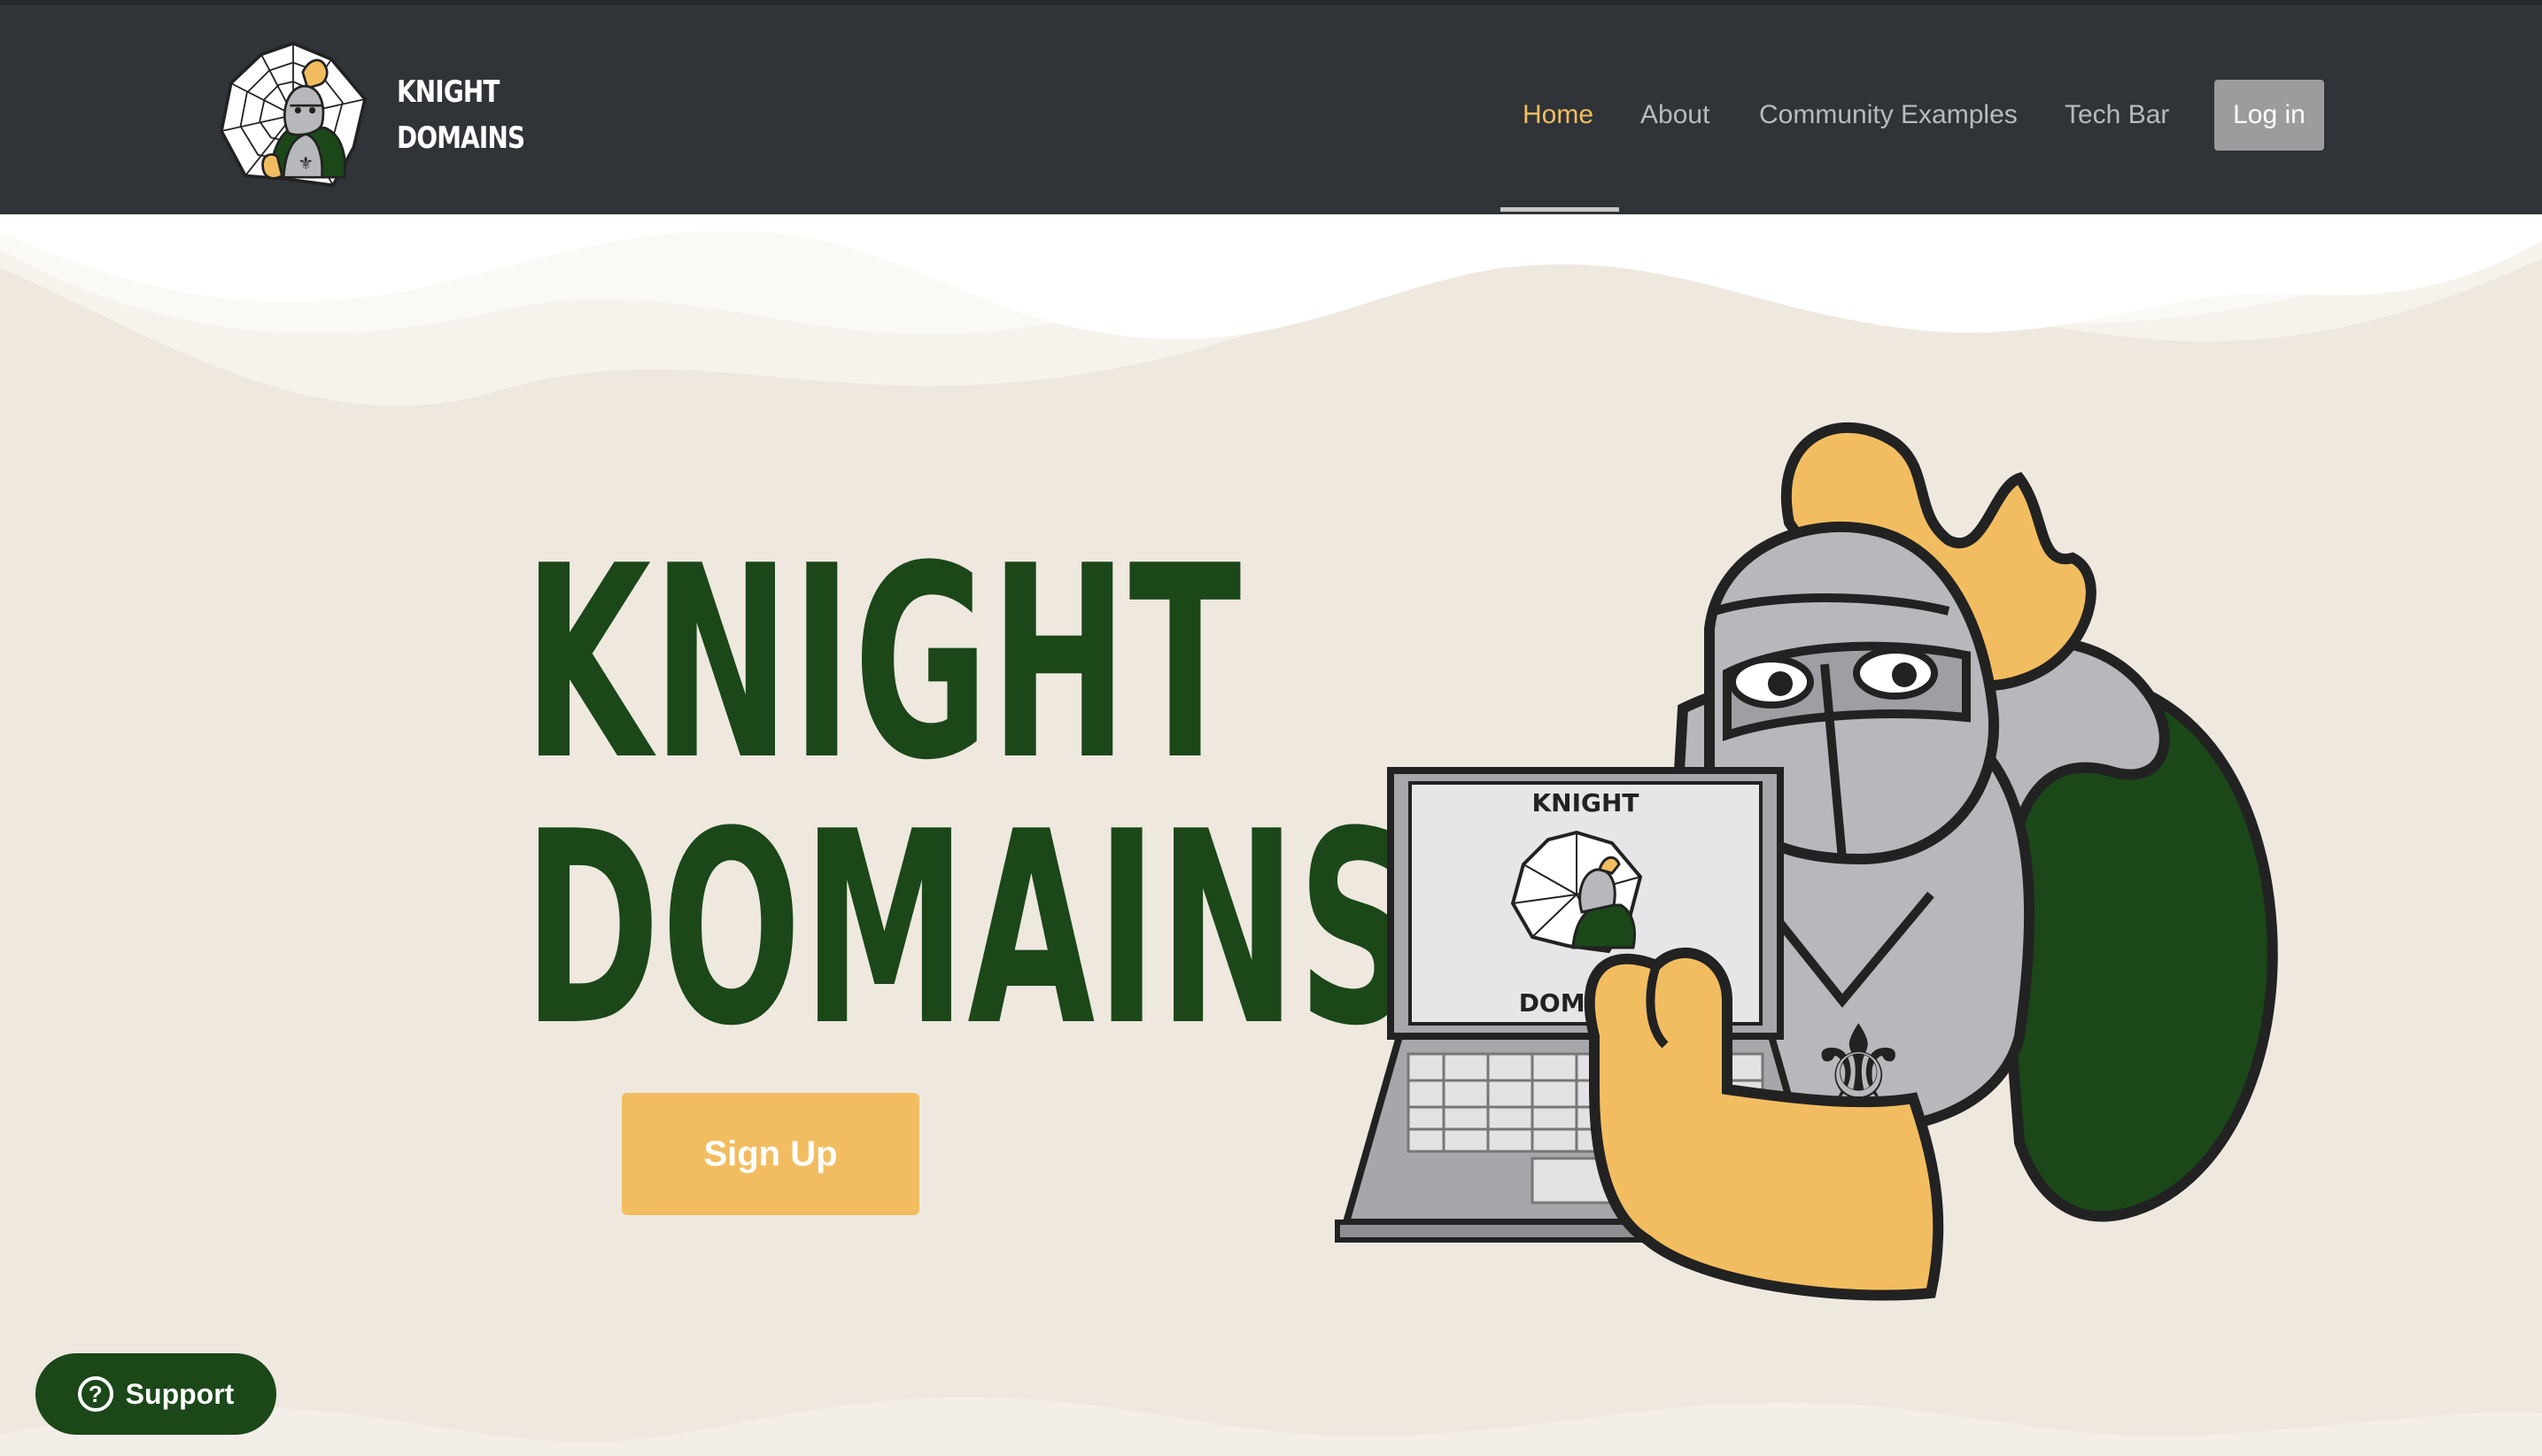 The height and width of the screenshot is (1456, 2542). I want to click on nav-tech-bar-link: Tech Bar, so click(2117, 116).